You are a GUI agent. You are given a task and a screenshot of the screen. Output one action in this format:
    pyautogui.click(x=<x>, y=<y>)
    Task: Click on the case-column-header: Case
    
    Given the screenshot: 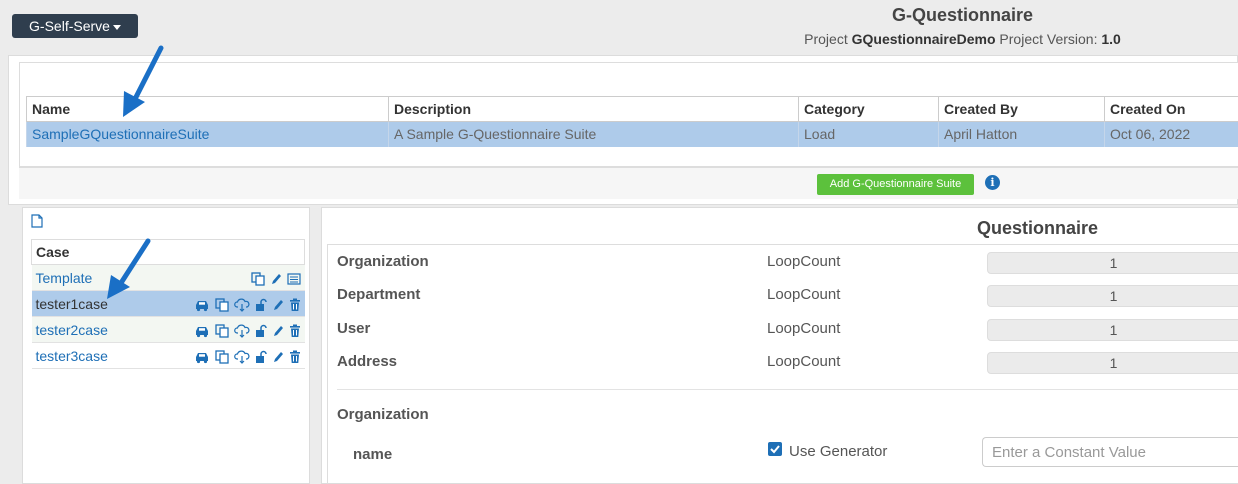 What is the action you would take?
    pyautogui.click(x=168, y=252)
    